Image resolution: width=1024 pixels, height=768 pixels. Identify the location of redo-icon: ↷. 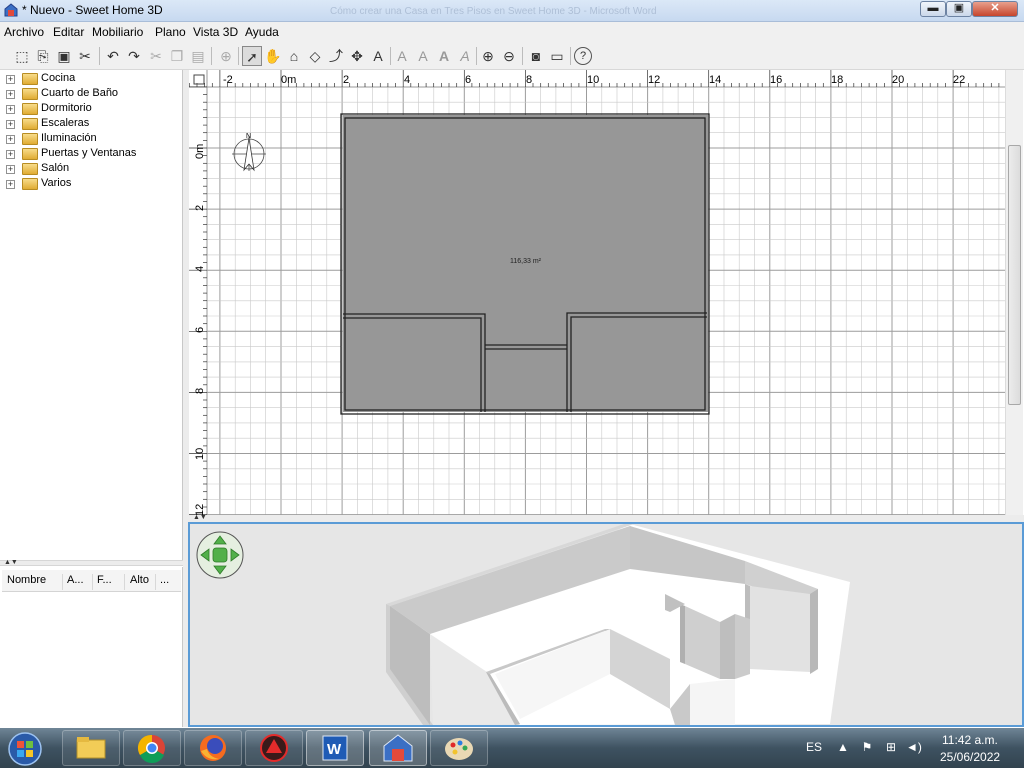
(134, 56).